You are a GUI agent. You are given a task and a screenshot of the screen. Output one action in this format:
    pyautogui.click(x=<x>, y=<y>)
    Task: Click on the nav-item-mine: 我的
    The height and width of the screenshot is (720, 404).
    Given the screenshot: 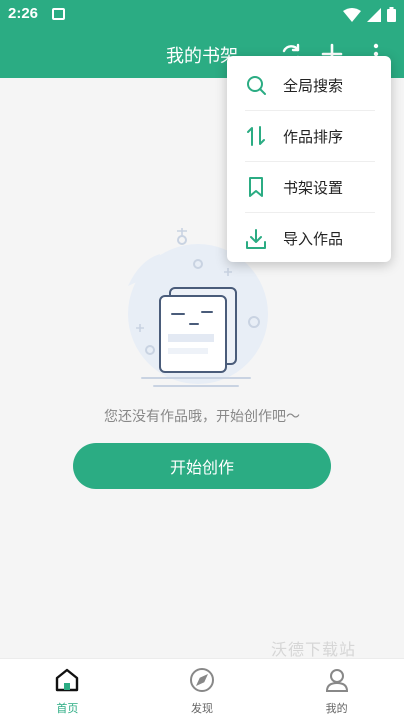 What is the action you would take?
    pyautogui.click(x=336, y=689)
    